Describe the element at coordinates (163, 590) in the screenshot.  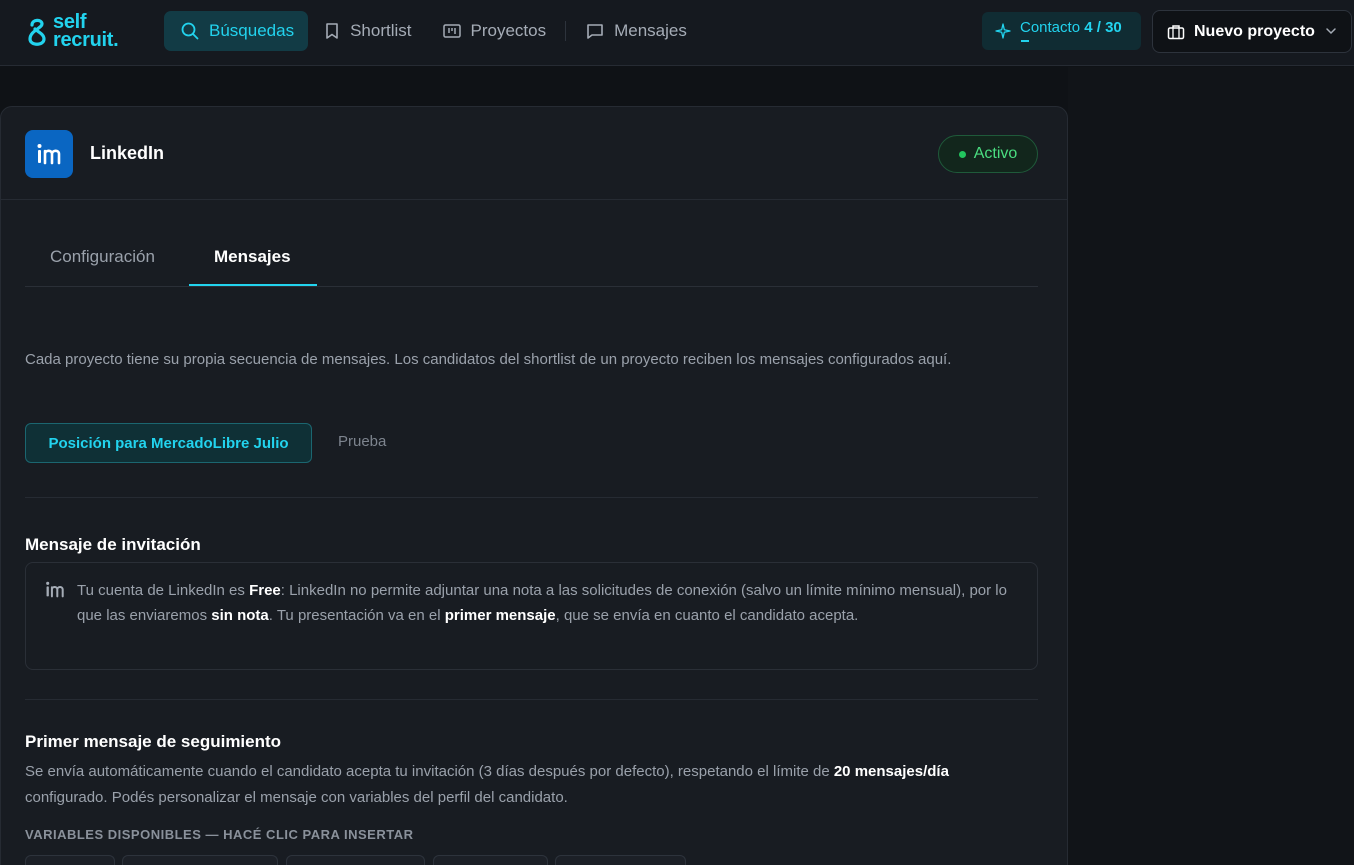
I see `notice-text-1: Tu cuenta de LinkedIn es` at that location.